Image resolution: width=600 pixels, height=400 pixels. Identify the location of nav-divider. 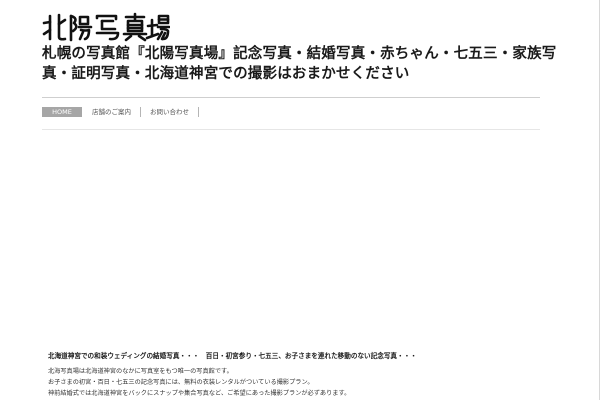
(291, 129).